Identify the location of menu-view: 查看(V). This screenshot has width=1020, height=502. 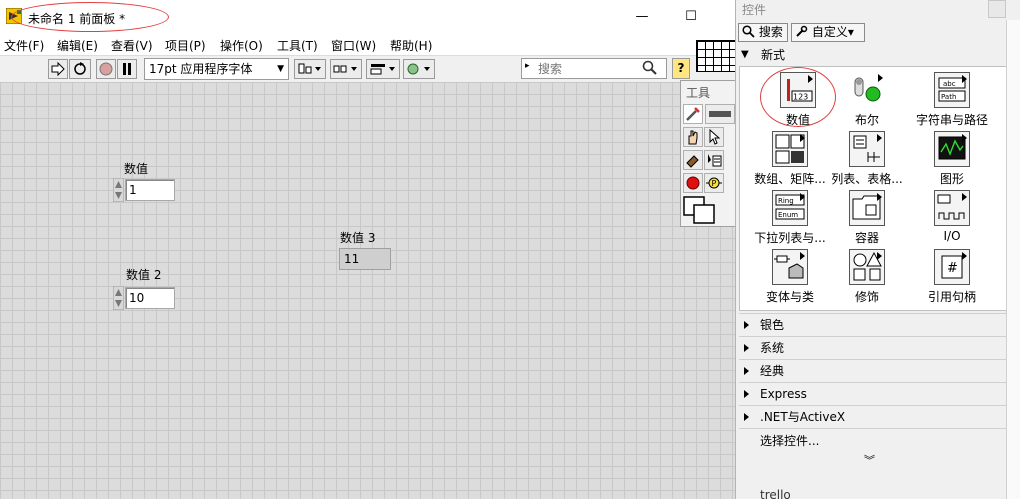
(132, 45).